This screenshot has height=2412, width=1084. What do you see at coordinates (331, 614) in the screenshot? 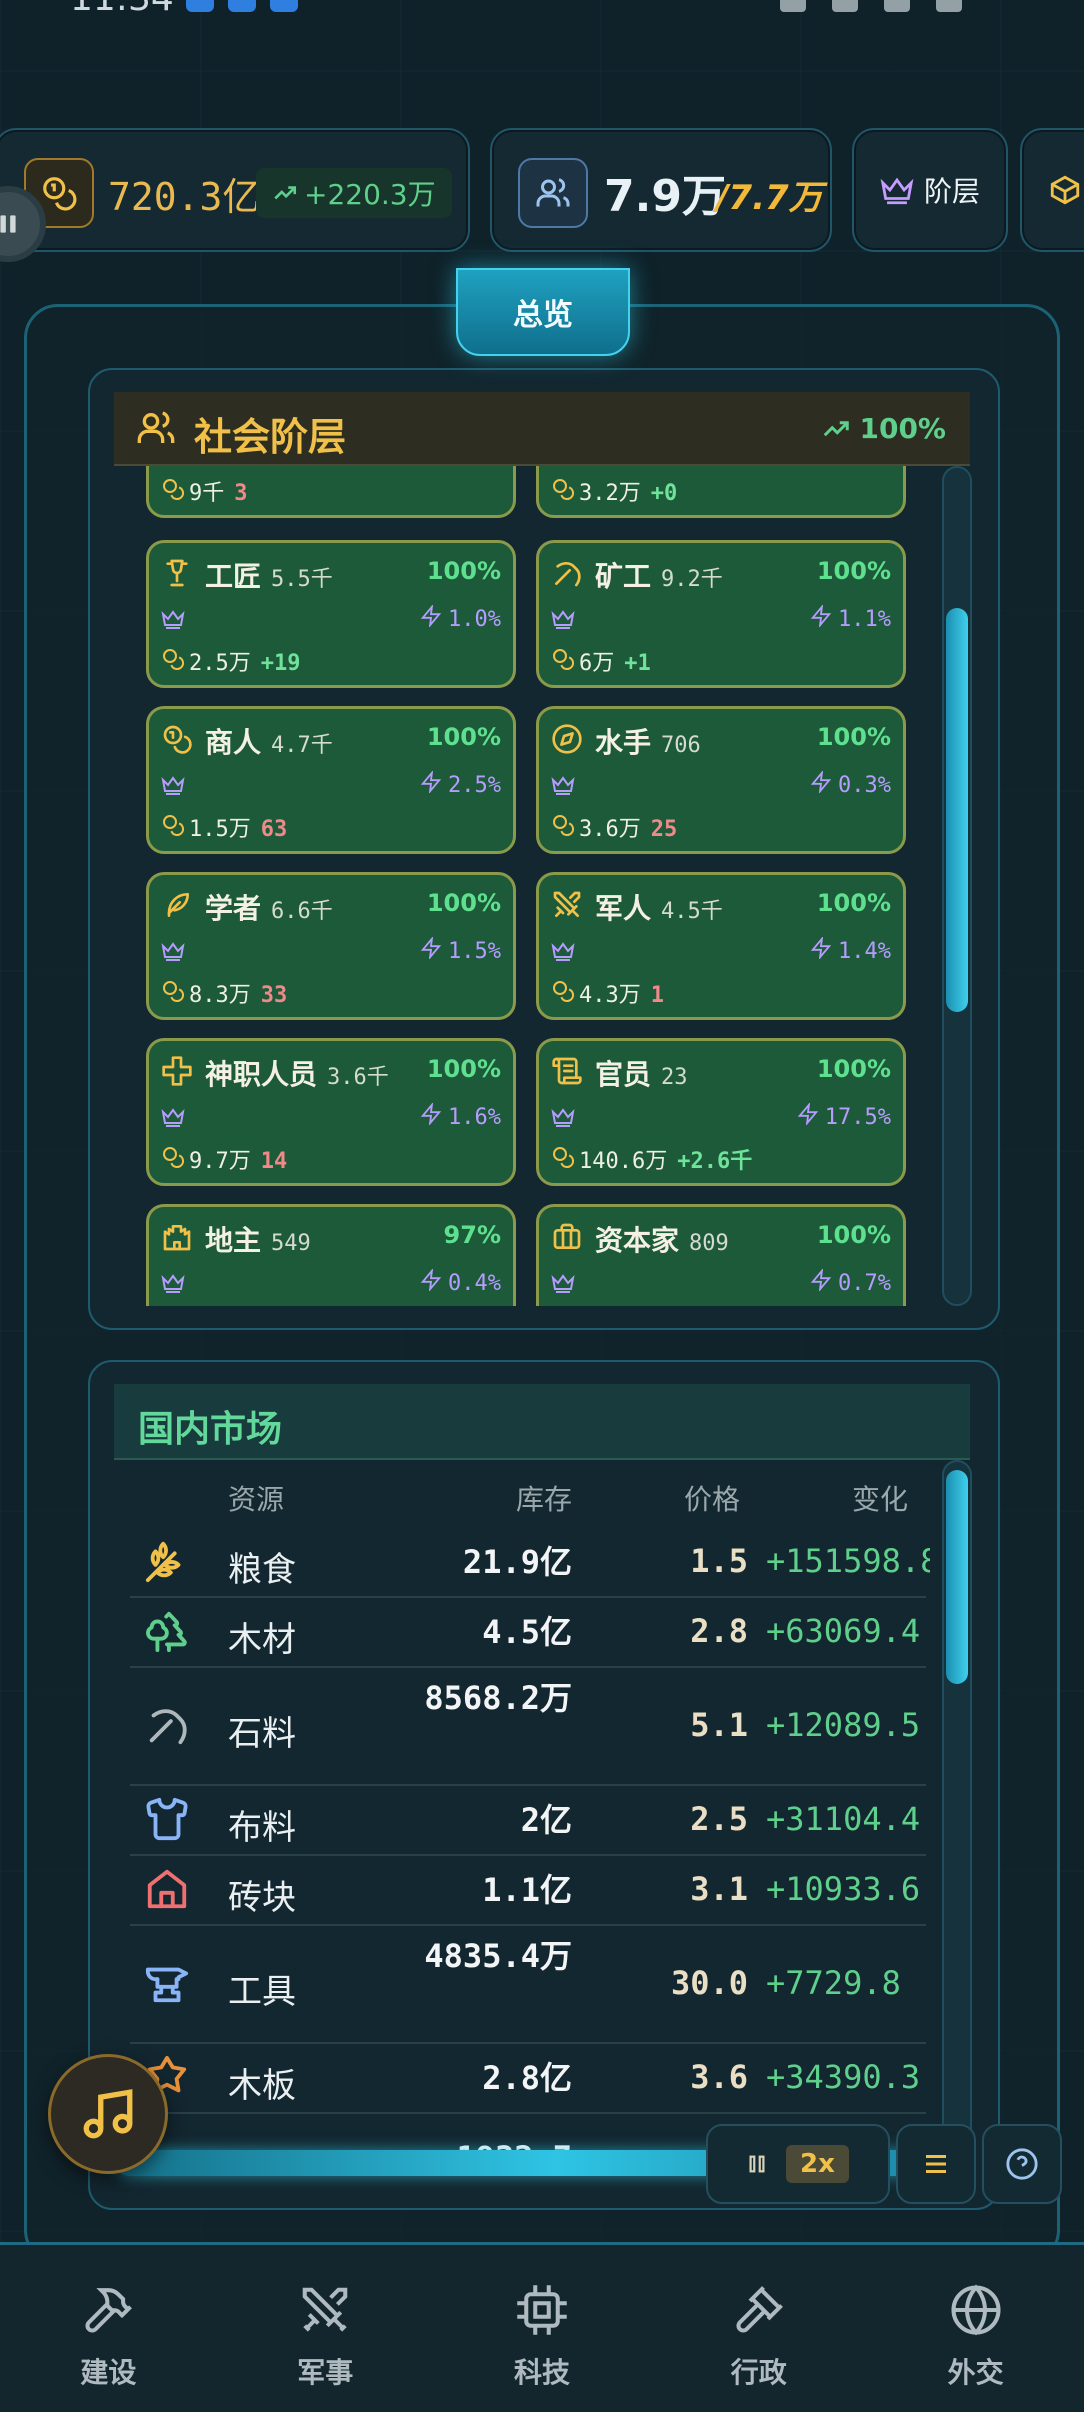
I see `class-card: 工匠 5.5千 100% 1.0% 2.5万 +19` at bounding box center [331, 614].